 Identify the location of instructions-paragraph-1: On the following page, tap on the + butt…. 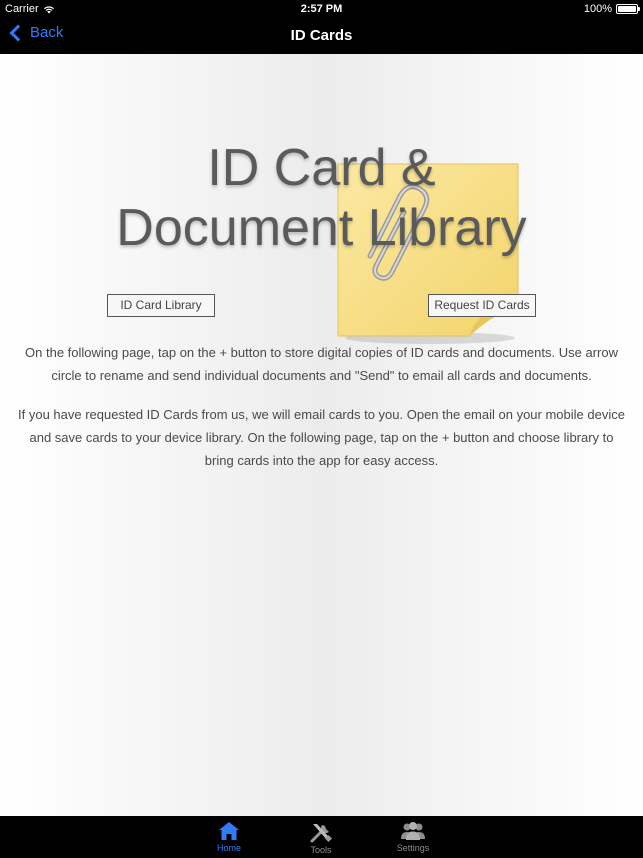
(321, 364).